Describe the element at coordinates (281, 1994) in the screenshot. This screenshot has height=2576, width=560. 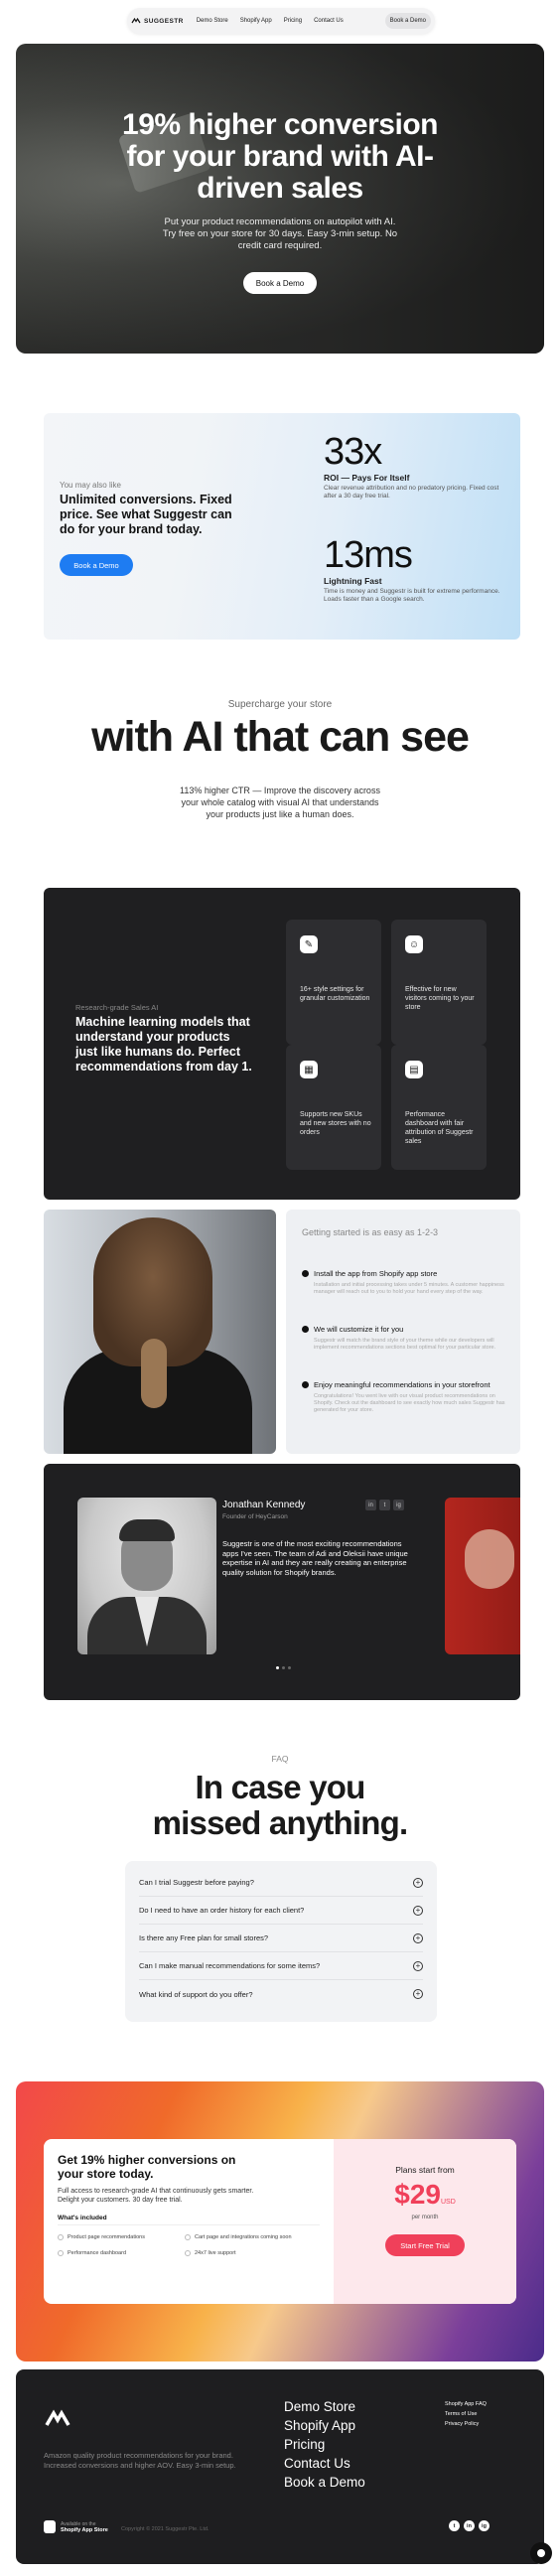
I see `faq-item: What kind of support do you offer? +` at that location.